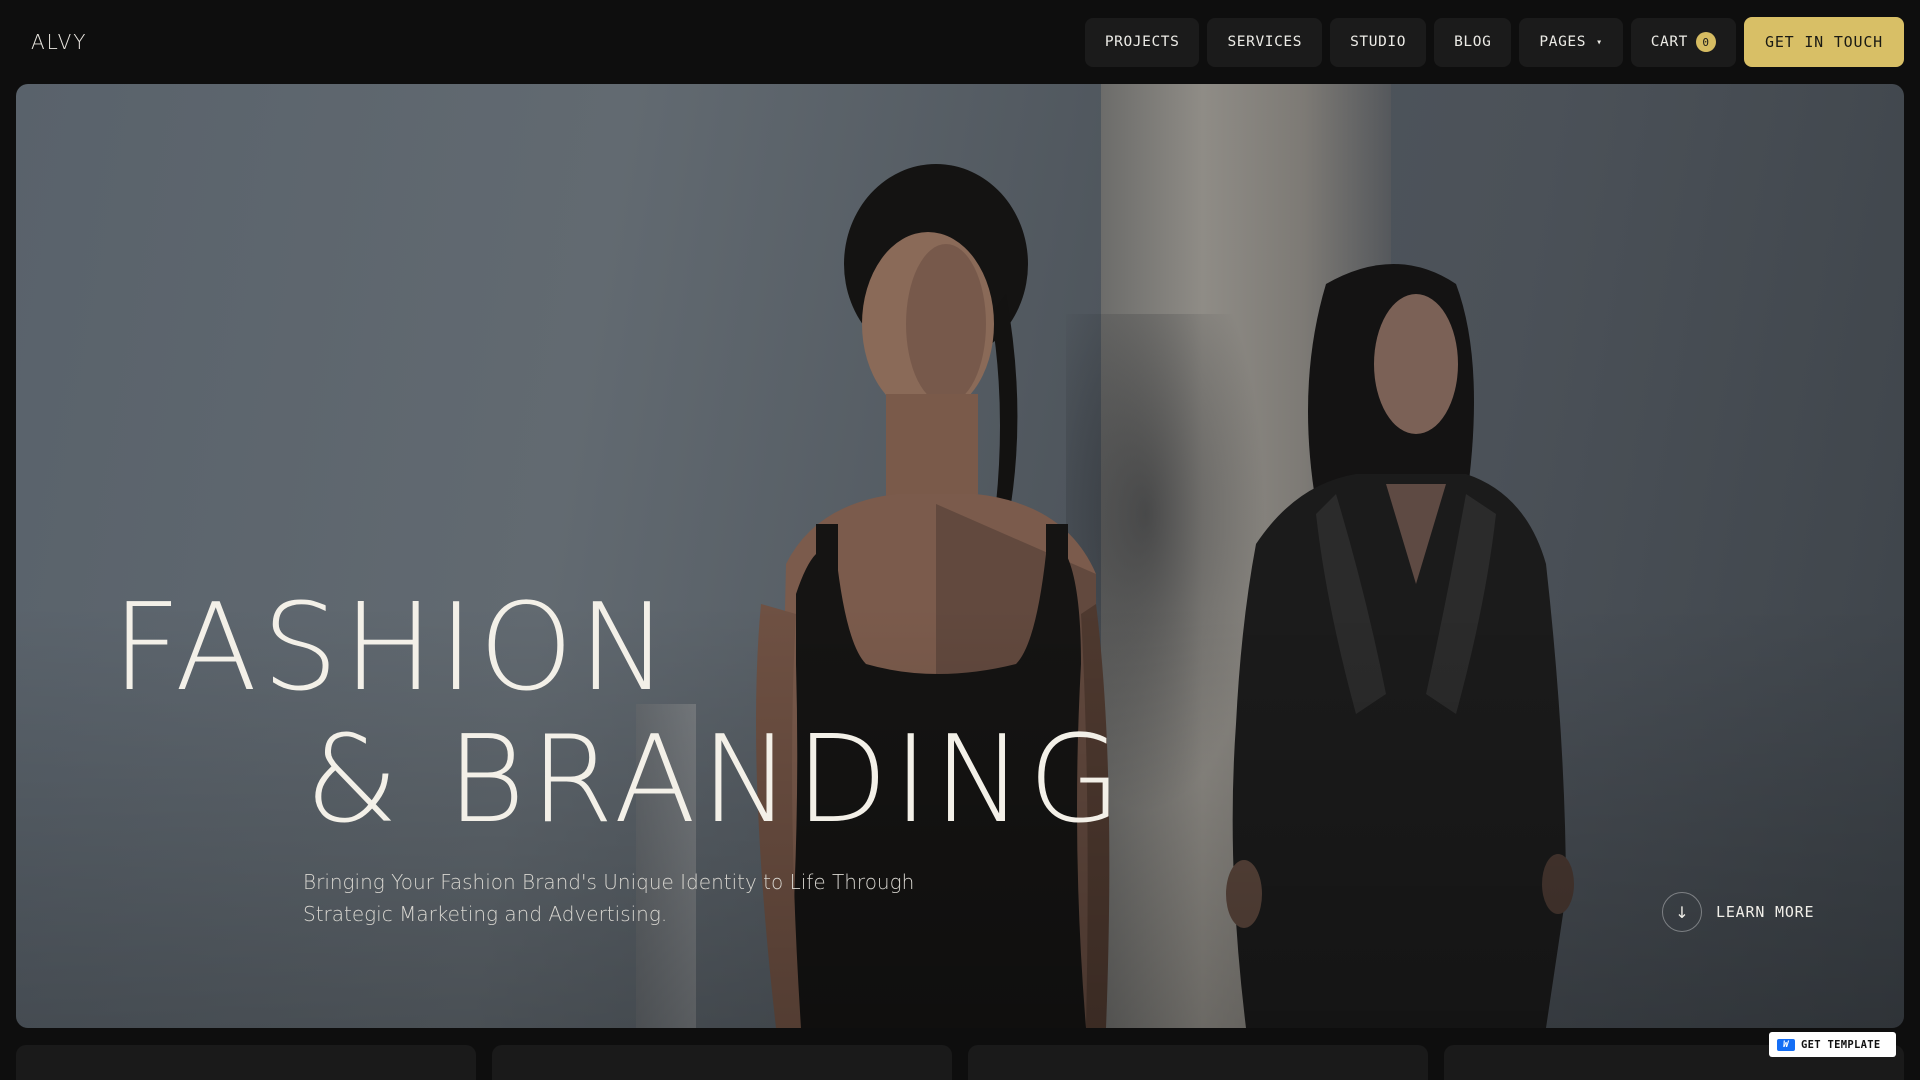 Image resolution: width=1920 pixels, height=1080 pixels. What do you see at coordinates (1824, 42) in the screenshot?
I see `get-in-touch-button: GET IN TOUCH` at bounding box center [1824, 42].